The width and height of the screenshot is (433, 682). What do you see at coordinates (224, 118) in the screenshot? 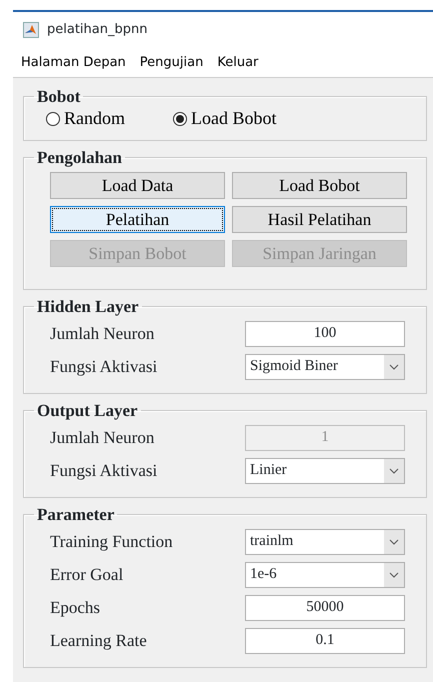
I see `radio-button: Load Bobot` at bounding box center [224, 118].